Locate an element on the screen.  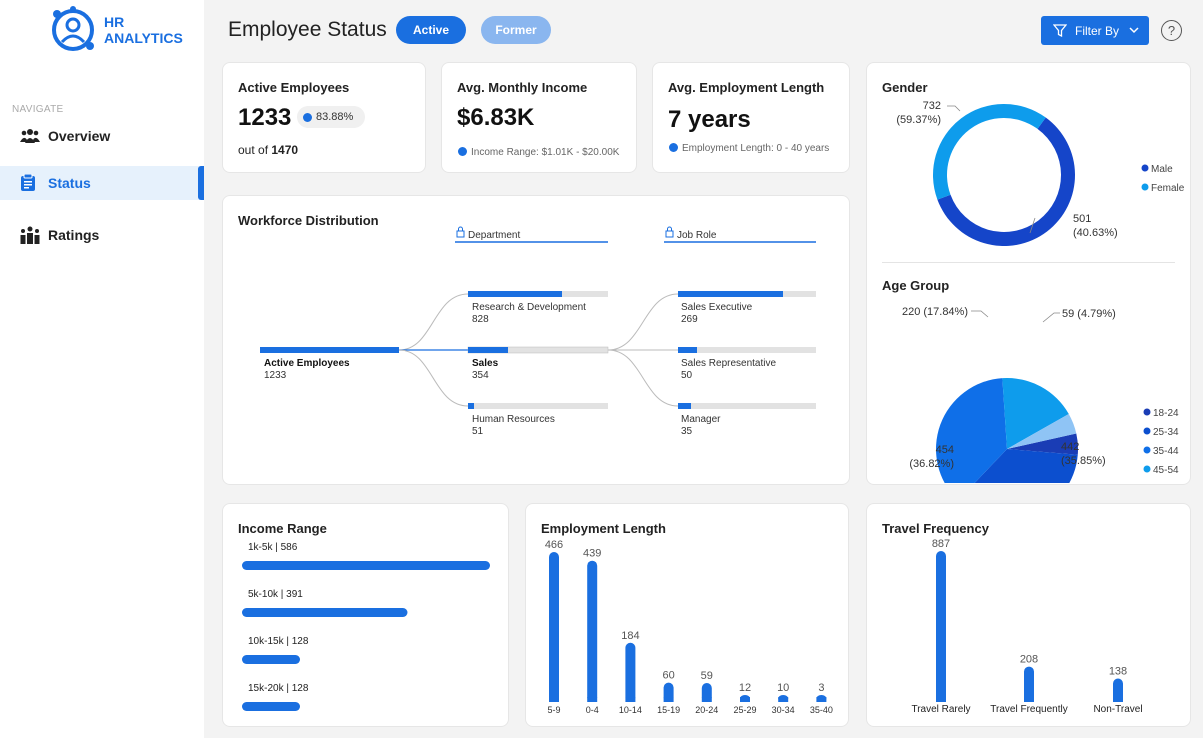
legend-swatch-male is located at coordinates (1145, 168).